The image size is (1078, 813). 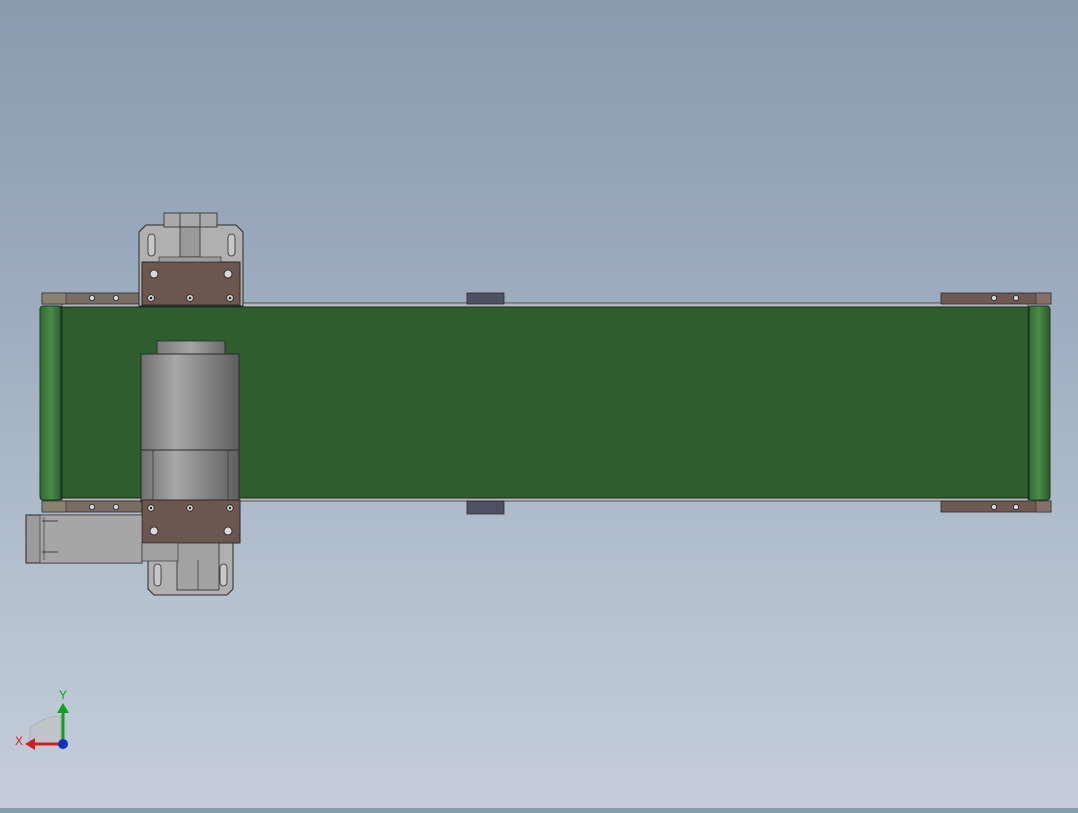 What do you see at coordinates (485, 298) in the screenshot?
I see `top-middle-clamp` at bounding box center [485, 298].